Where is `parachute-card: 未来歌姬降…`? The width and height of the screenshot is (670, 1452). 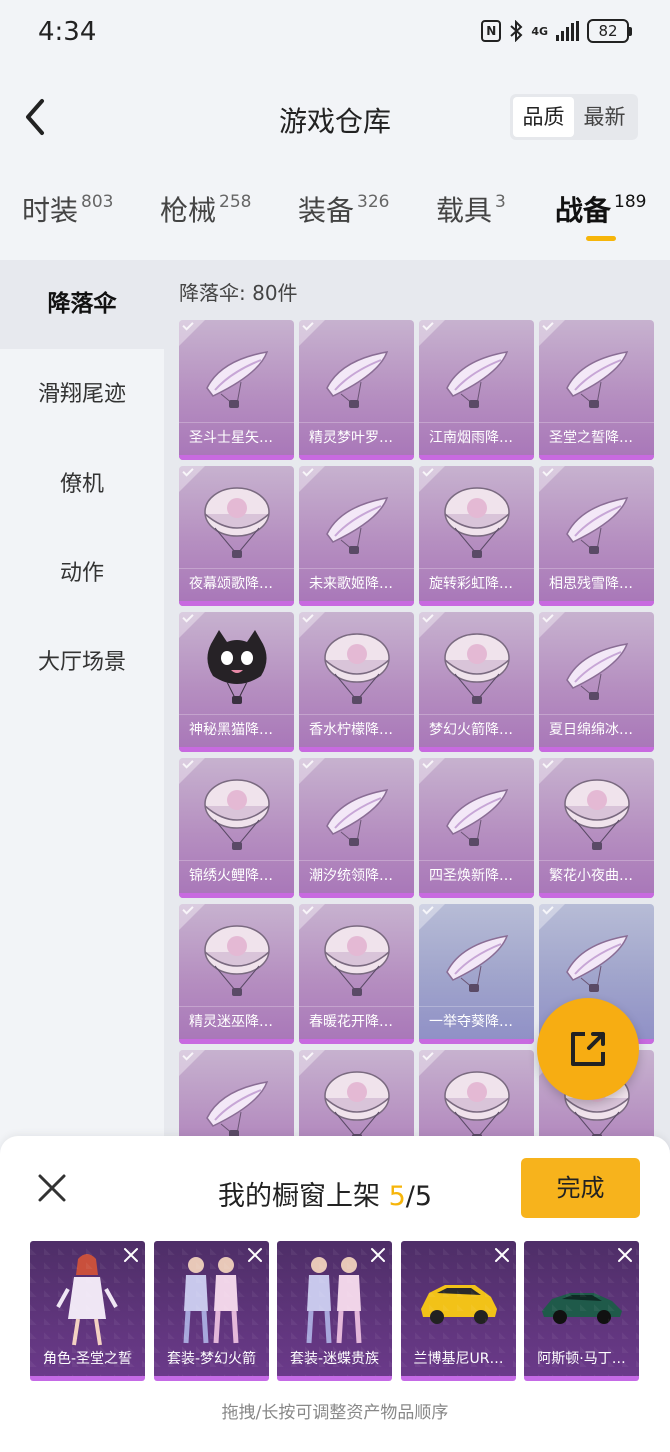 parachute-card: 未来歌姬降… is located at coordinates (356, 536).